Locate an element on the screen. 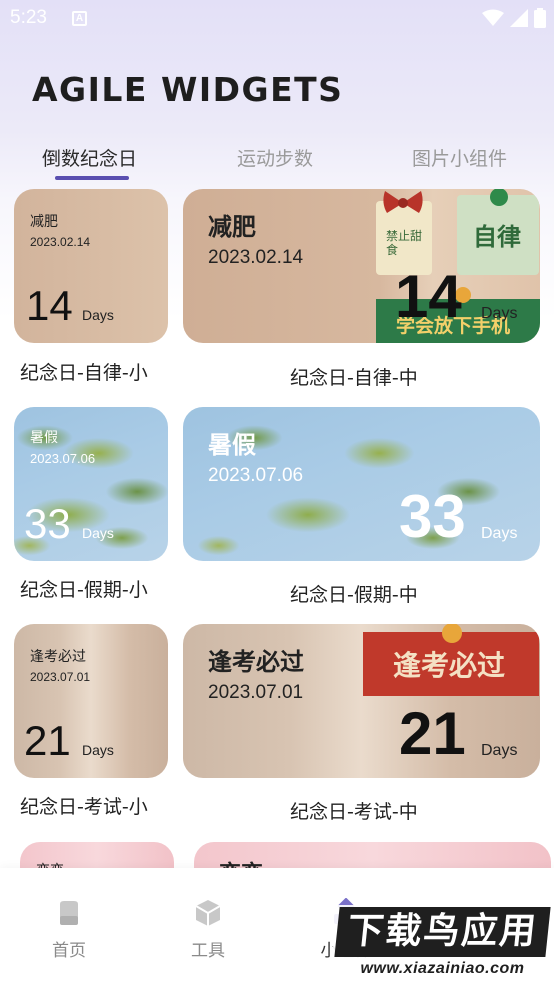 This screenshot has width=554, height=984. nav-label-home: 首页 is located at coordinates (69, 951).